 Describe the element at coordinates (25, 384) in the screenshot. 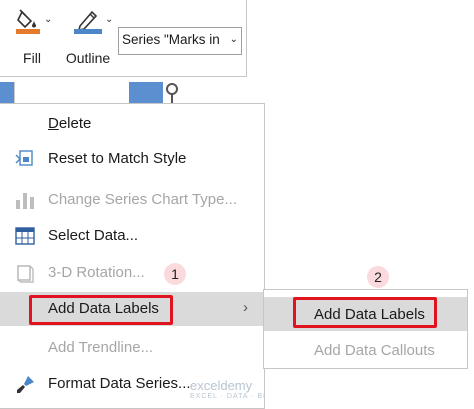

I see `paint-brush-icon` at that location.